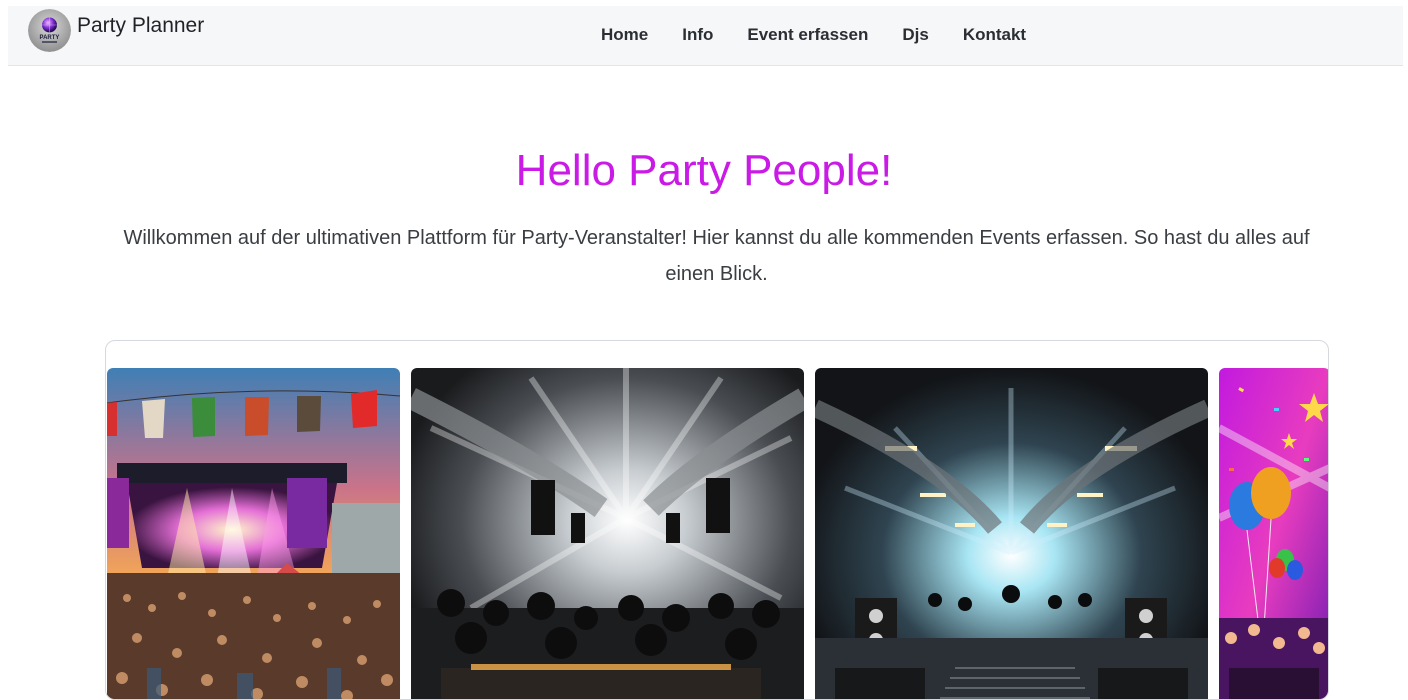  I want to click on brand-name: Party Planner, so click(141, 25).